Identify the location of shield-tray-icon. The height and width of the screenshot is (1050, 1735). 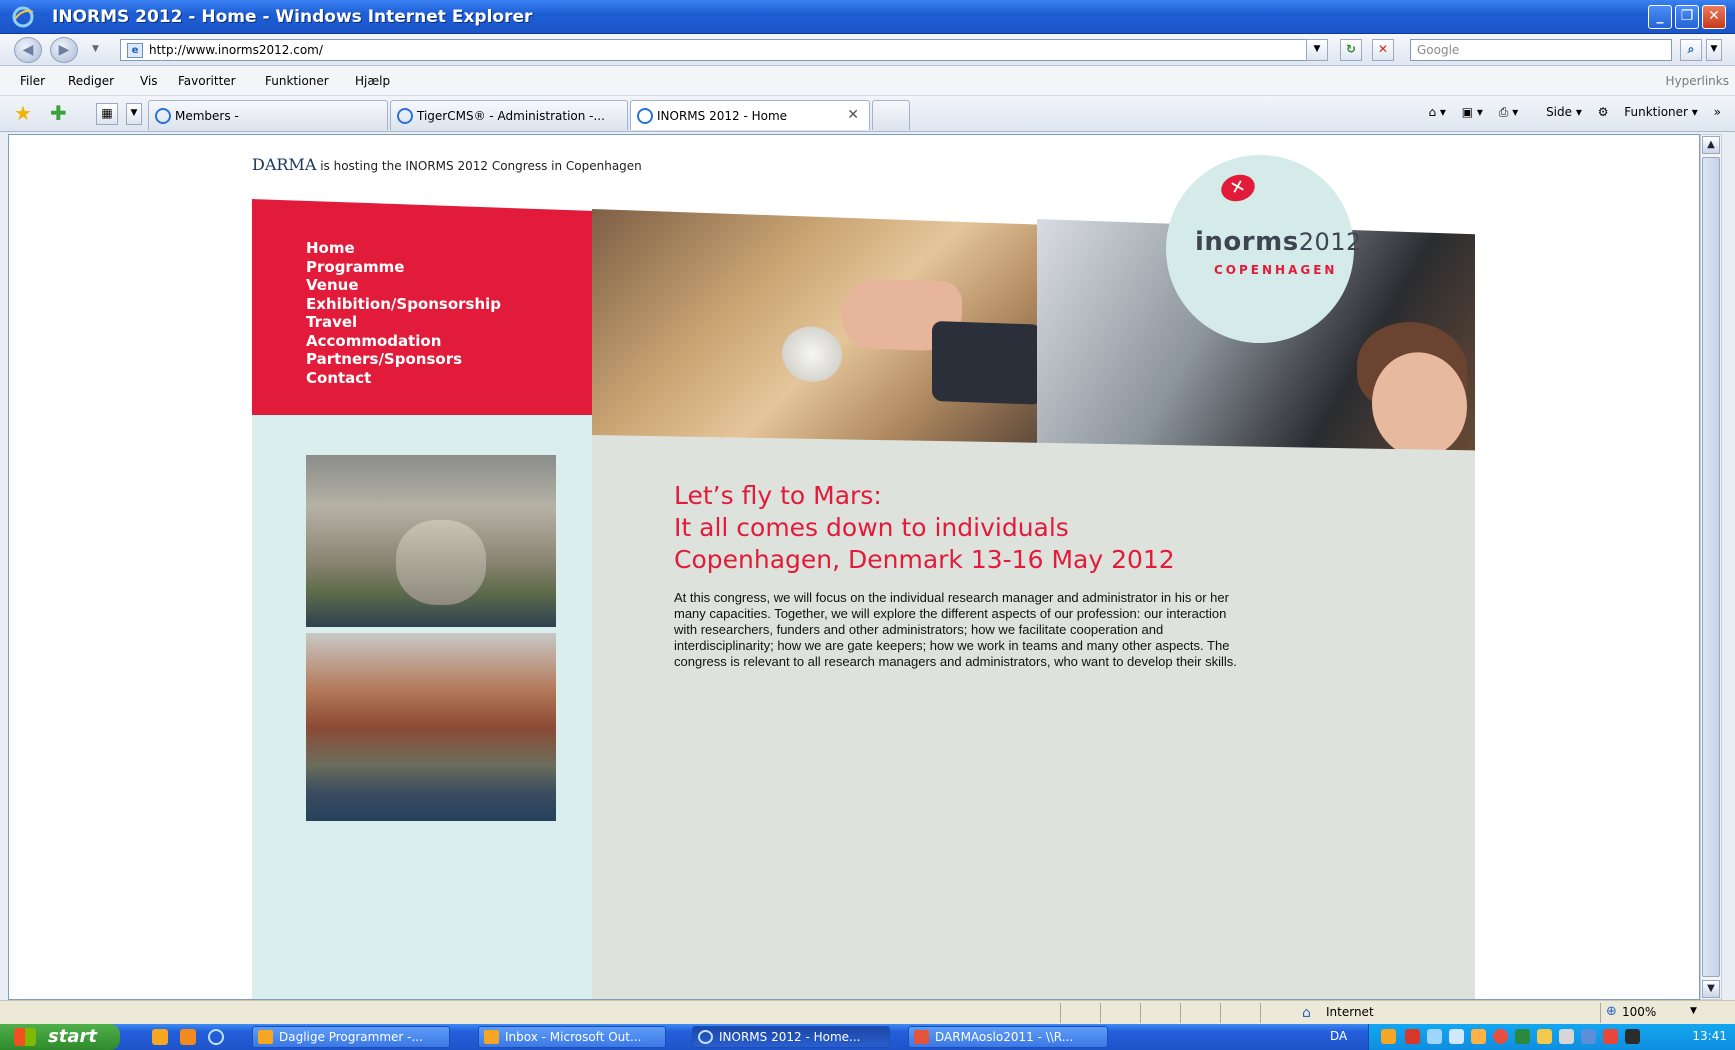
(1610, 1036).